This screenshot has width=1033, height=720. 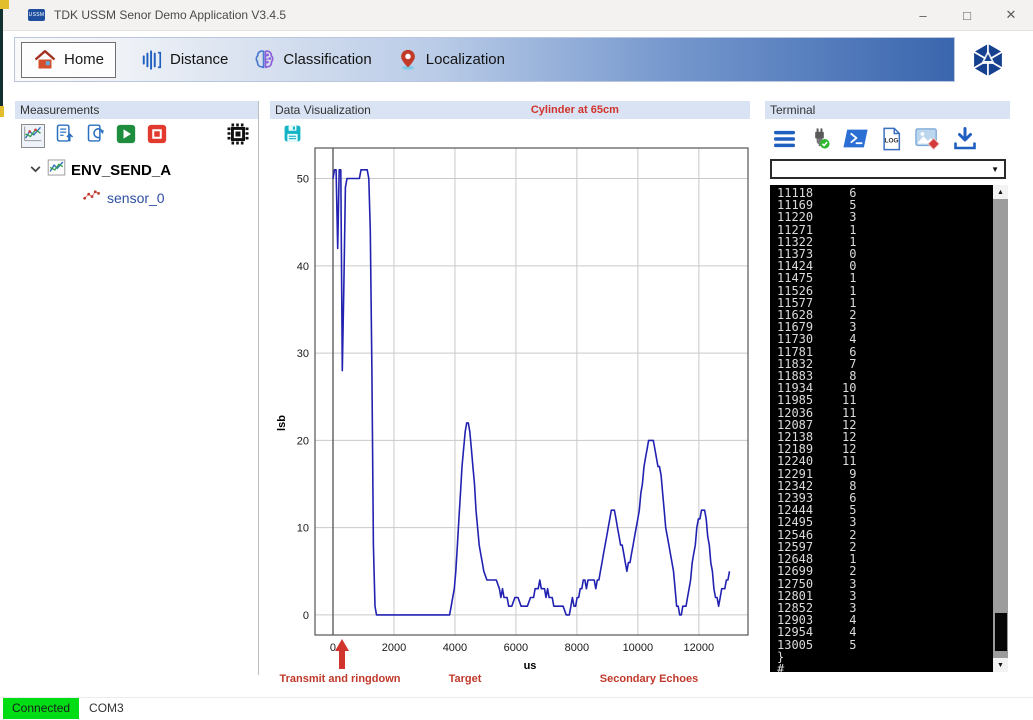 I want to click on svg-text: LOG, so click(x=892, y=140).